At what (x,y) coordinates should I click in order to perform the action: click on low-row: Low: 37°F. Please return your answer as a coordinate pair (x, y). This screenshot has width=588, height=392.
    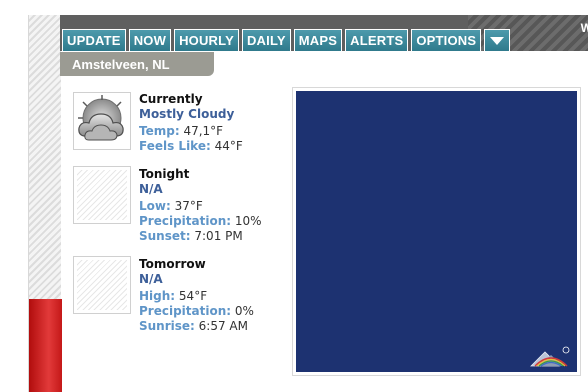
    Looking at the image, I should click on (214, 206).